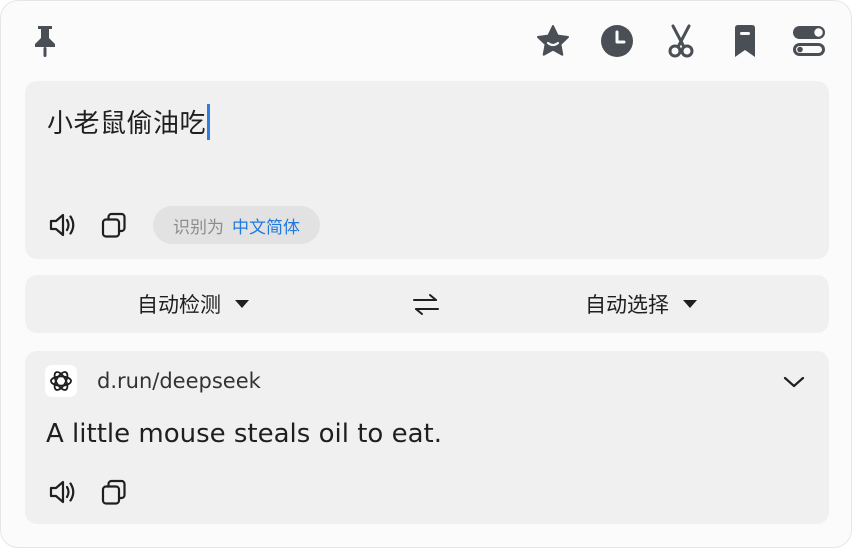  What do you see at coordinates (681, 41) in the screenshot?
I see `scissors-icon` at bounding box center [681, 41].